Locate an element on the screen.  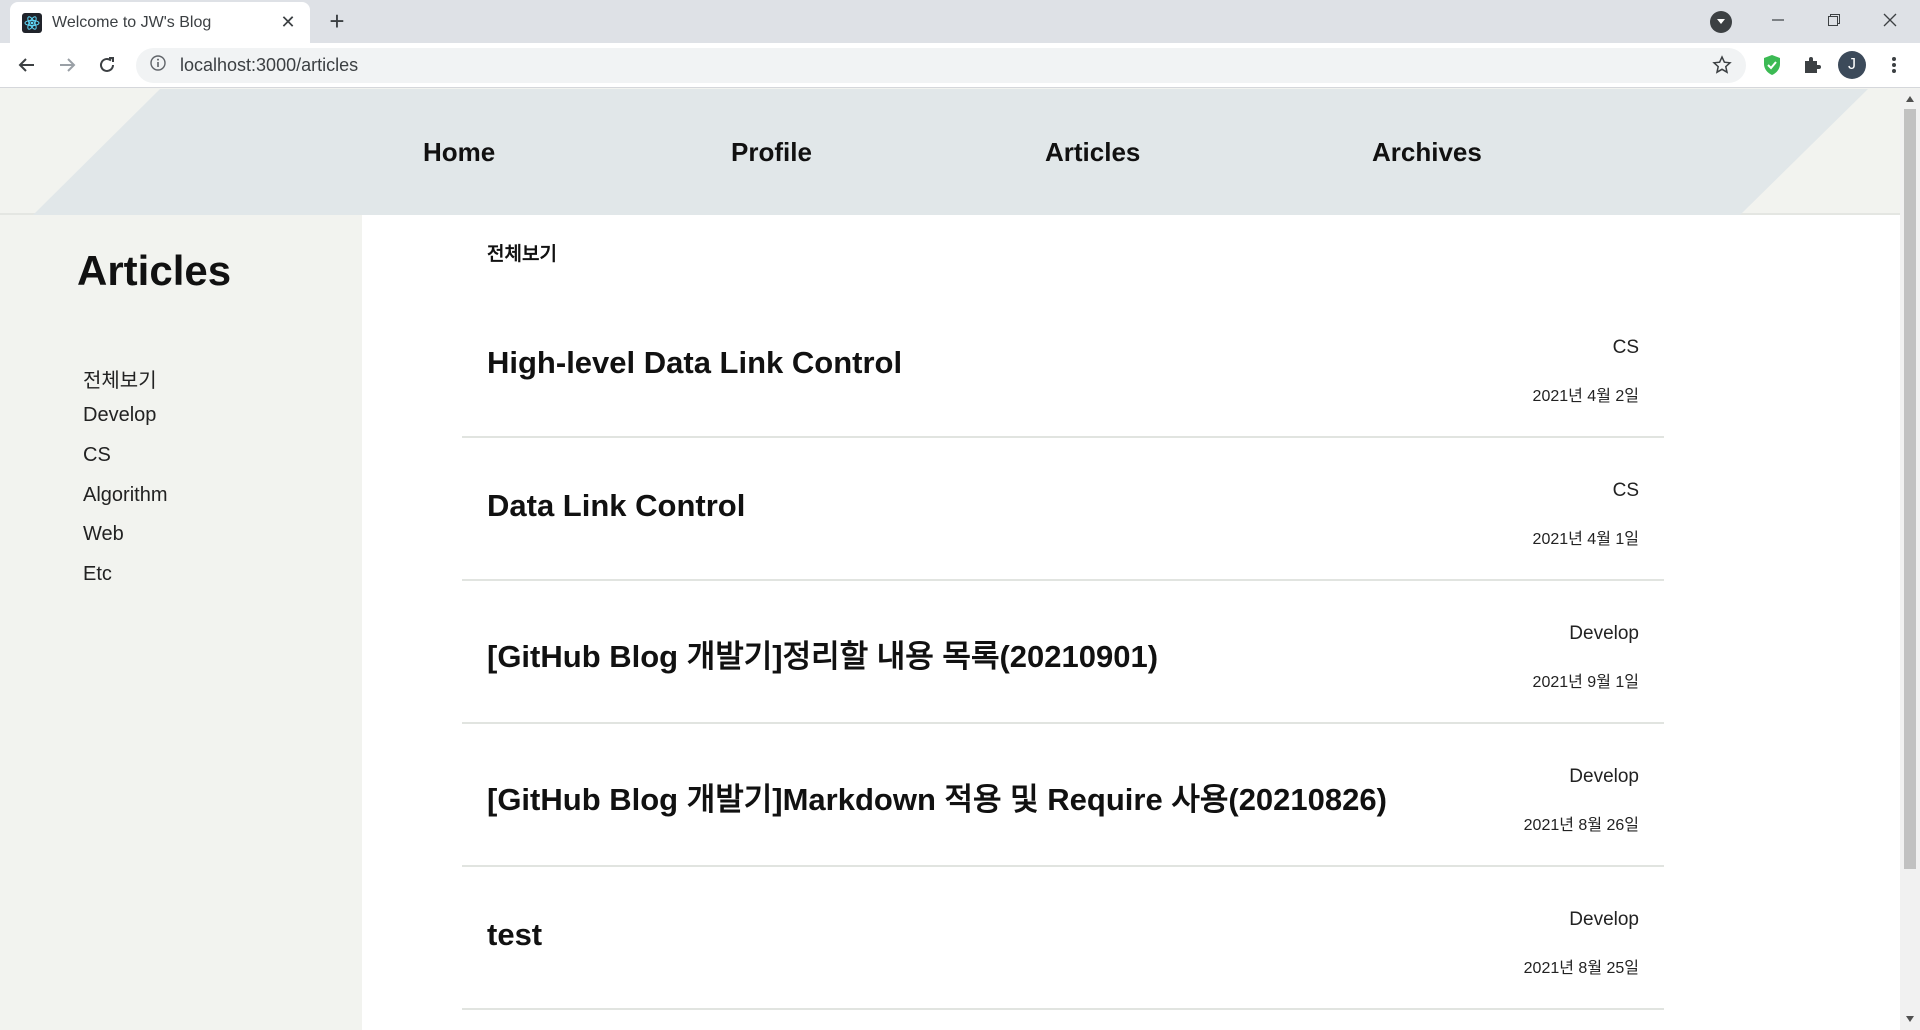
sidebar-item-algorithm: Algorithm is located at coordinates (125, 495).